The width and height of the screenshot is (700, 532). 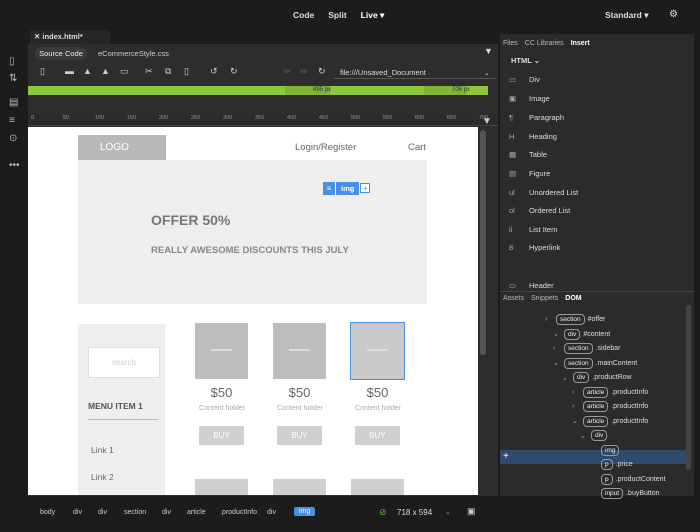 What do you see at coordinates (325, 147) in the screenshot?
I see `login-register-link: Login/Register` at bounding box center [325, 147].